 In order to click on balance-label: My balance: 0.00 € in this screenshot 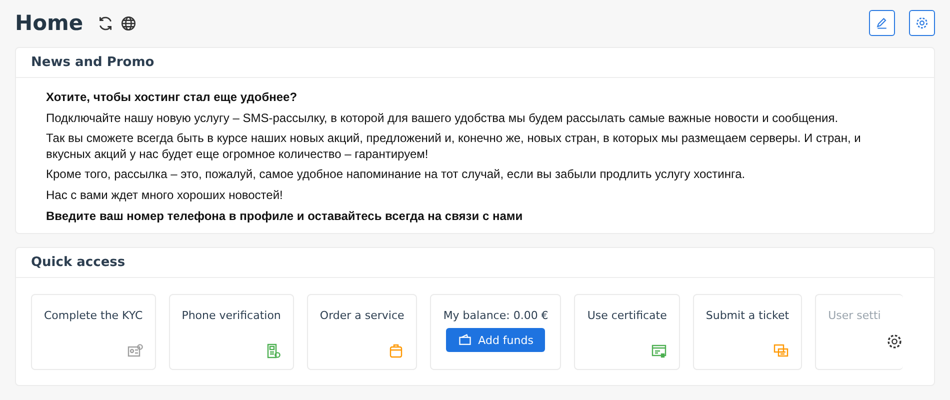, I will do `click(495, 315)`.